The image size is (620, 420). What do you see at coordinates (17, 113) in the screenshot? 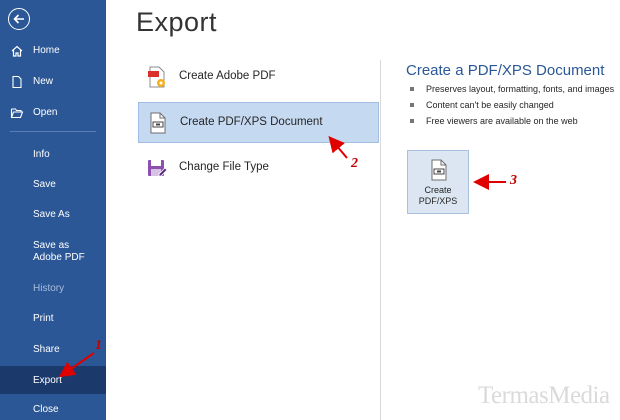
I see `folder-open-icon` at bounding box center [17, 113].